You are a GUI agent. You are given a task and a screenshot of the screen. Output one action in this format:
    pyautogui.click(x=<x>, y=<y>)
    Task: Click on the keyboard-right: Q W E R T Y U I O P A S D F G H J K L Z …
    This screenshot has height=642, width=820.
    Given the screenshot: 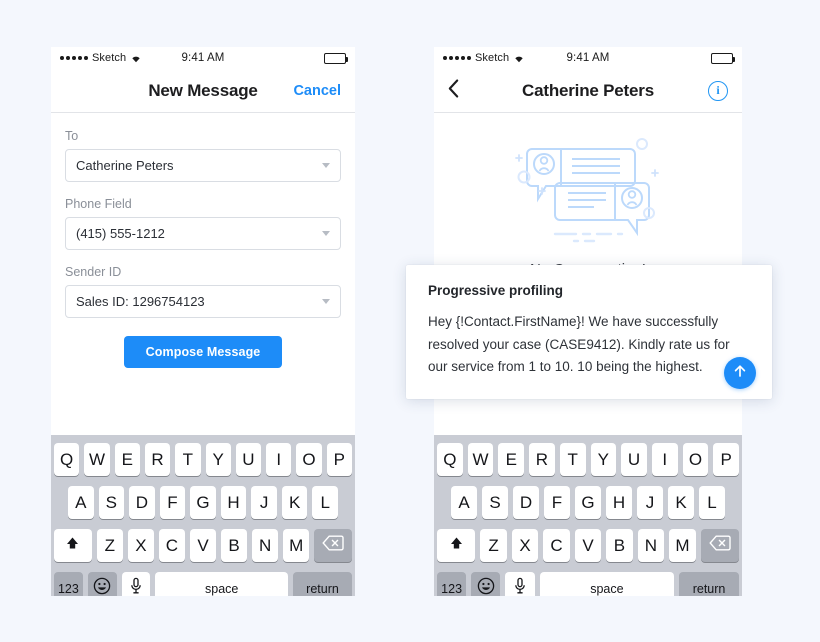 What is the action you would take?
    pyautogui.click(x=588, y=515)
    